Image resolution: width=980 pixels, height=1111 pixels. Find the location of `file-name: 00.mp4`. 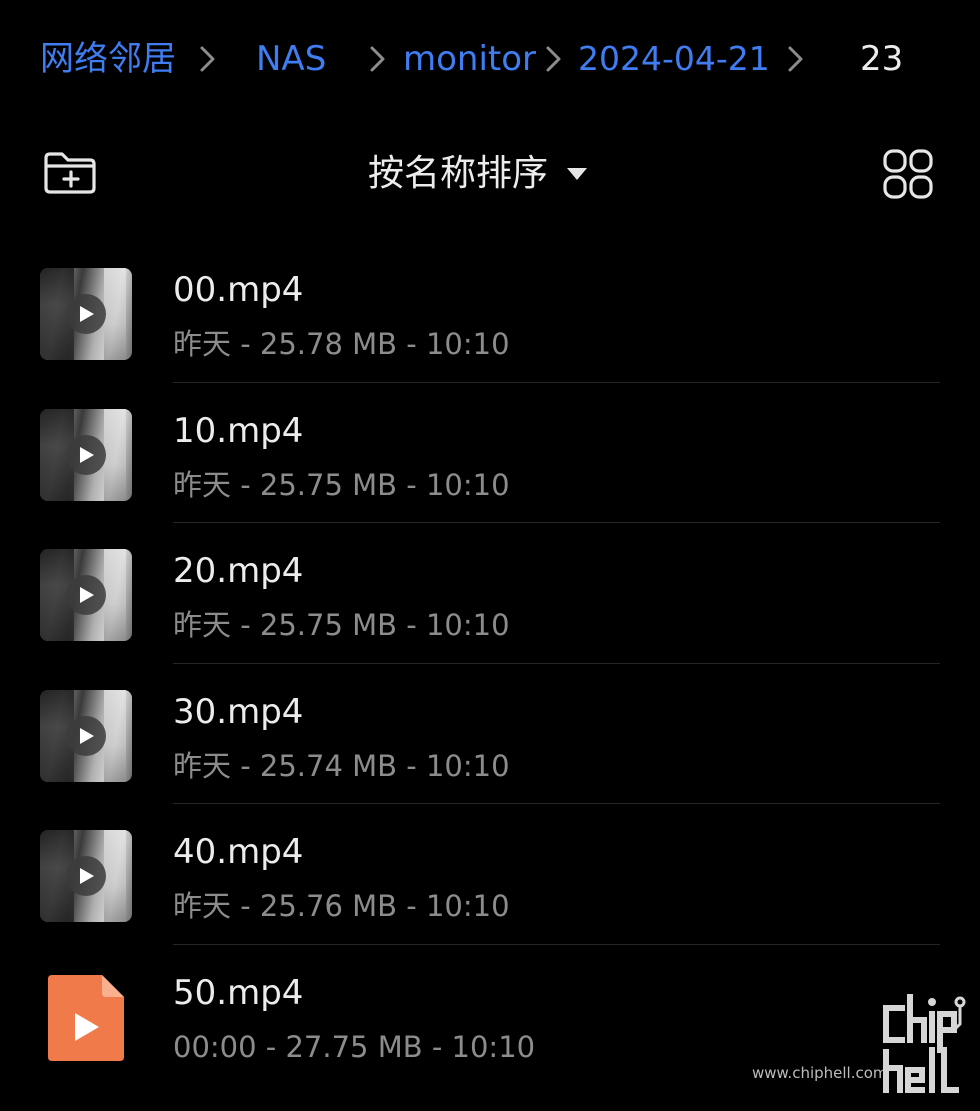

file-name: 00.mp4 is located at coordinates (238, 290).